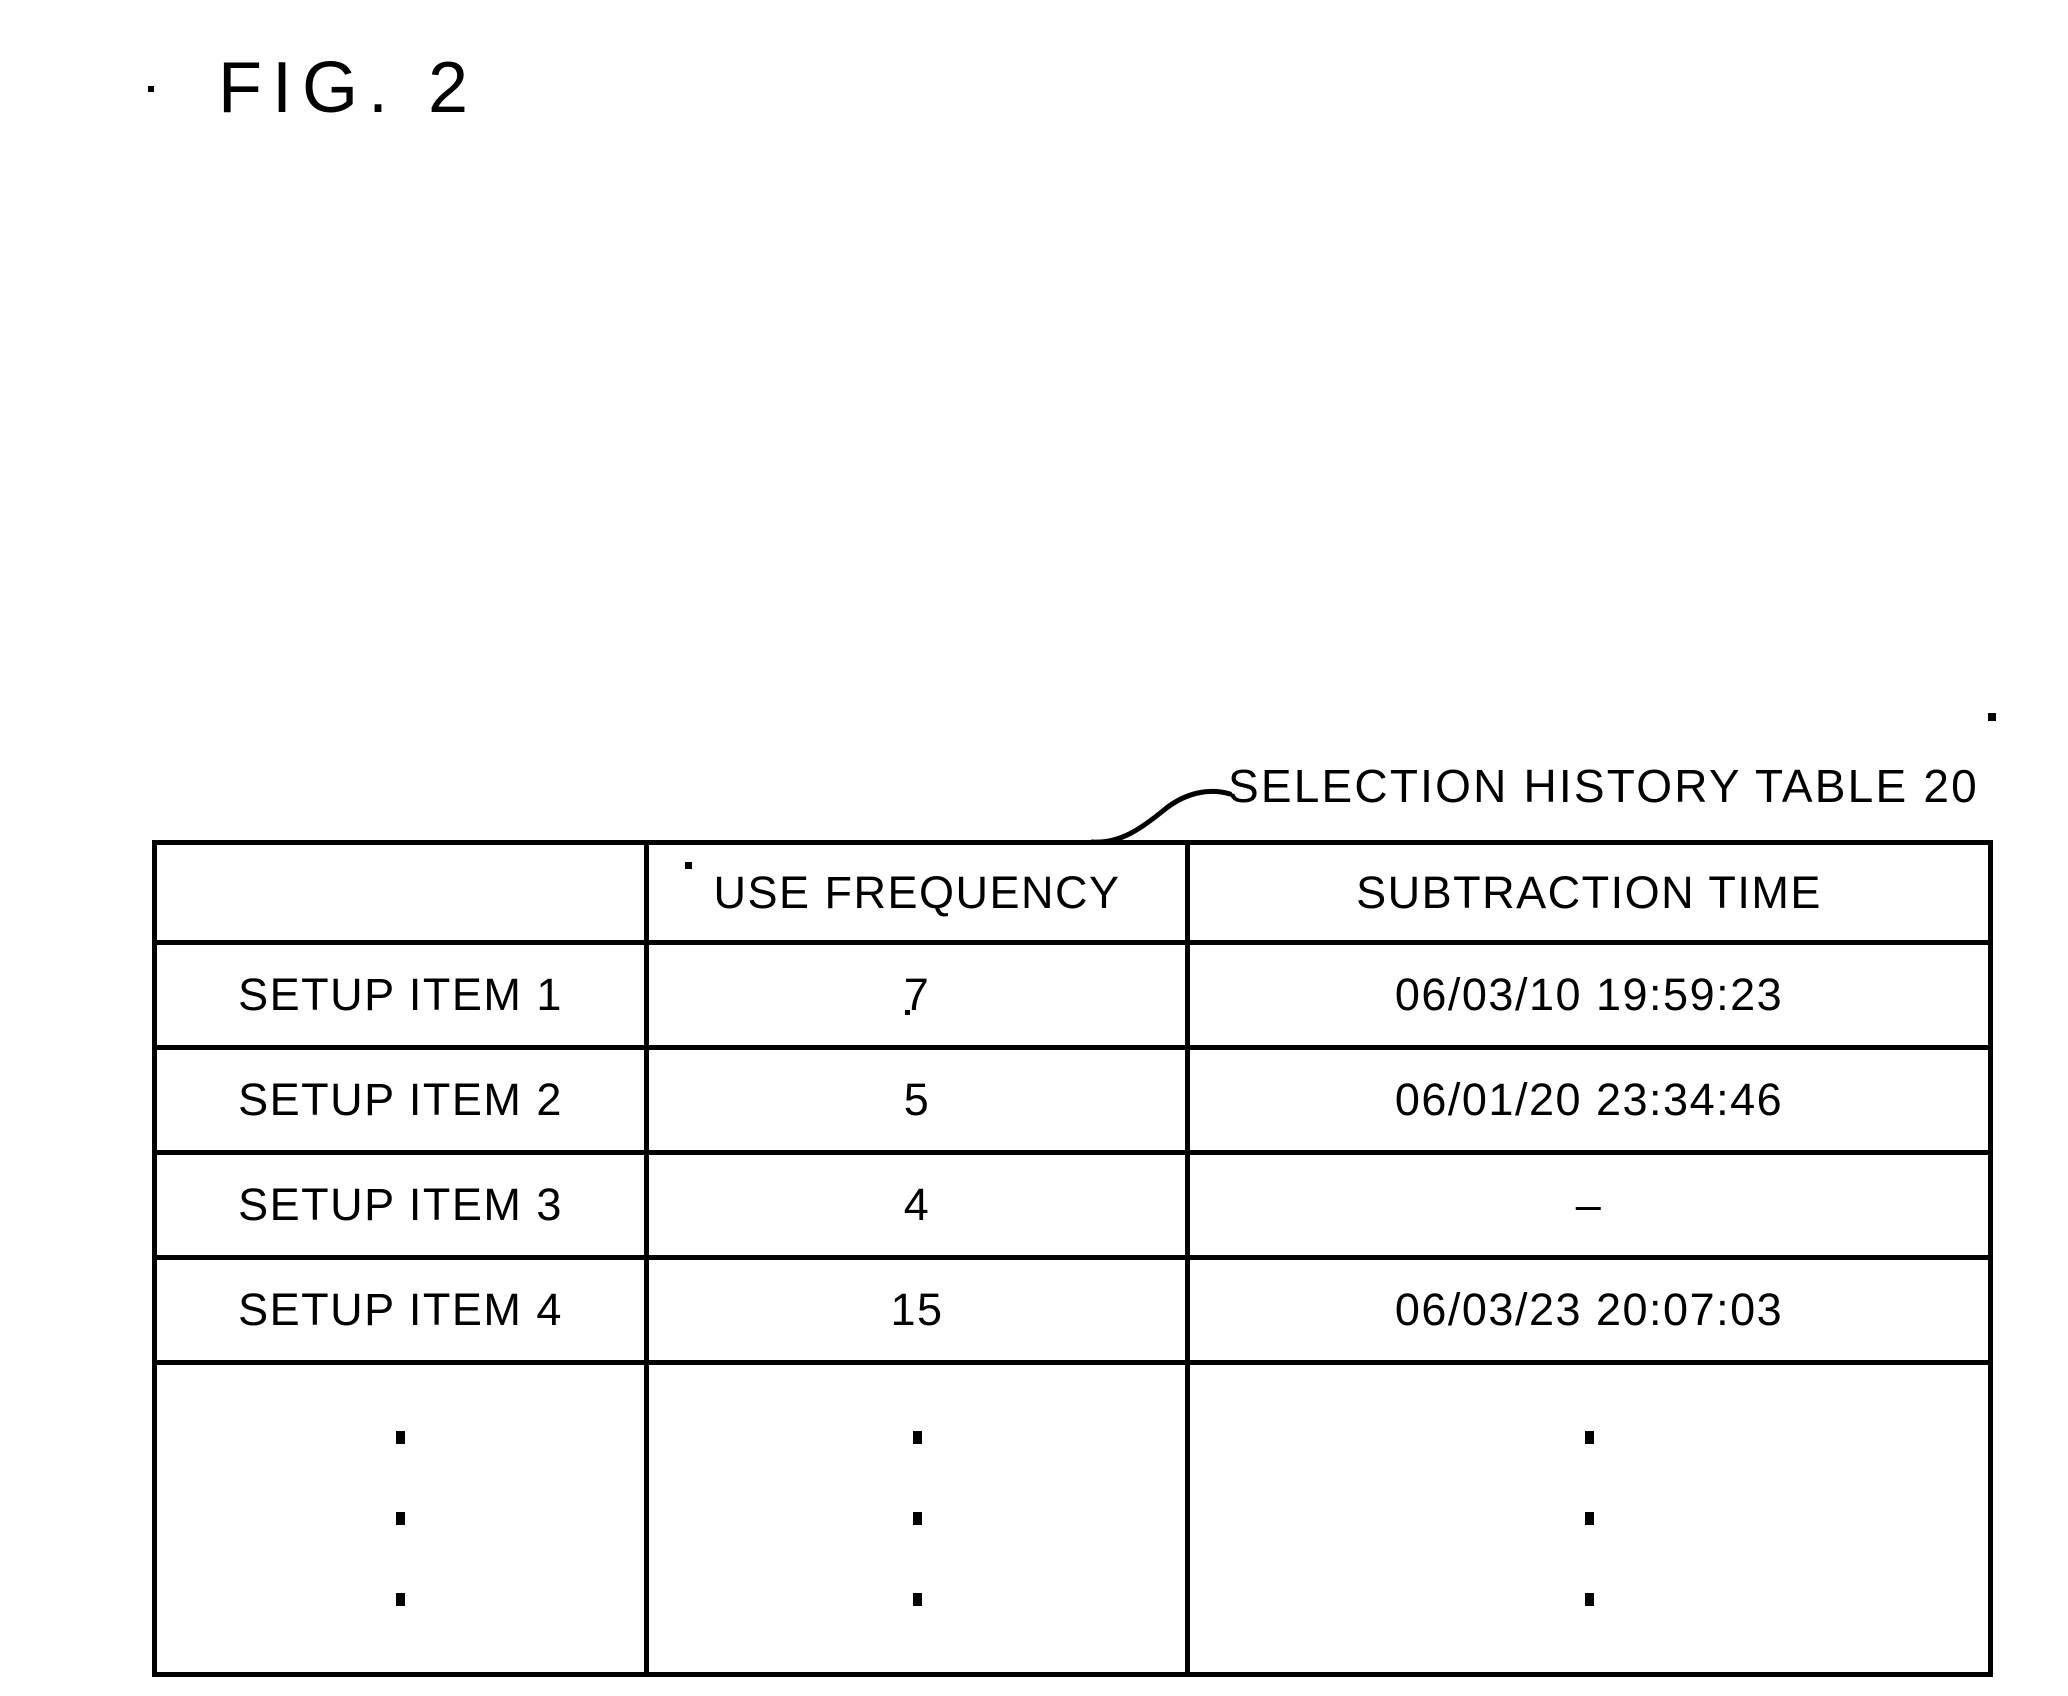 The height and width of the screenshot is (1696, 2068). I want to click on table-callout-label: SELECTION HISTORY TABLE 20, so click(1603, 786).